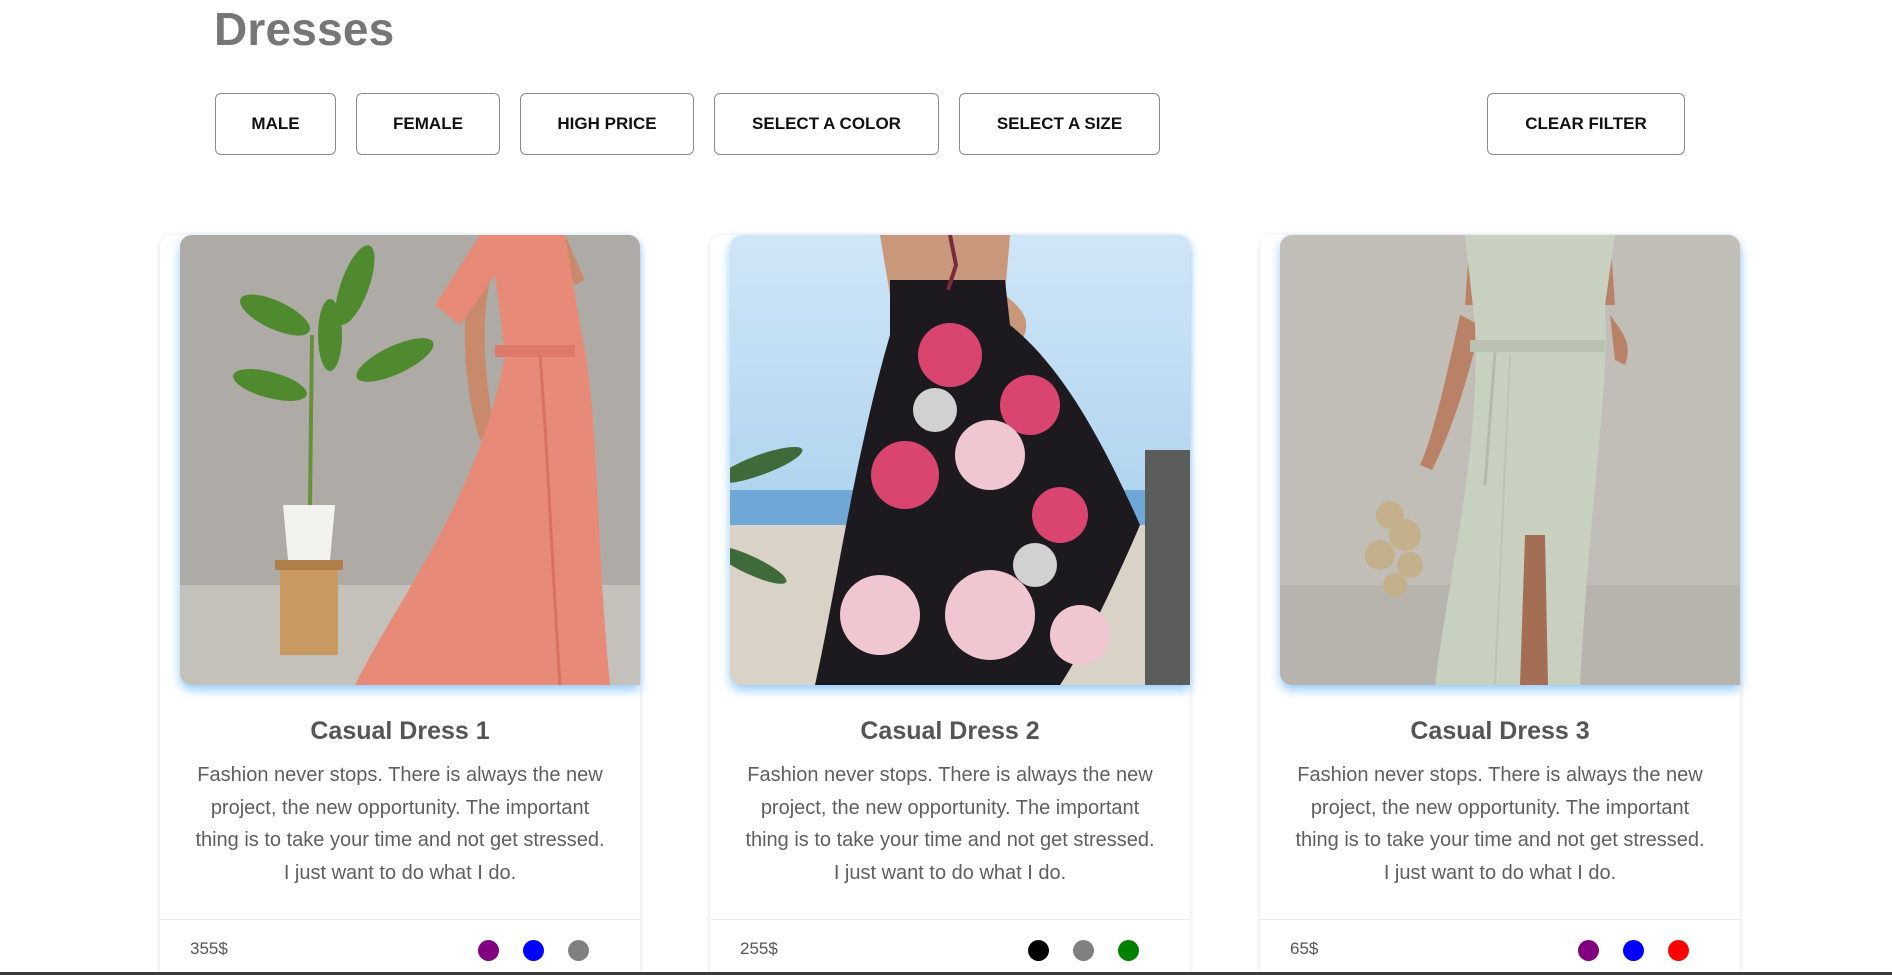 The width and height of the screenshot is (1892, 975). I want to click on page-title: Dresses, so click(304, 29).